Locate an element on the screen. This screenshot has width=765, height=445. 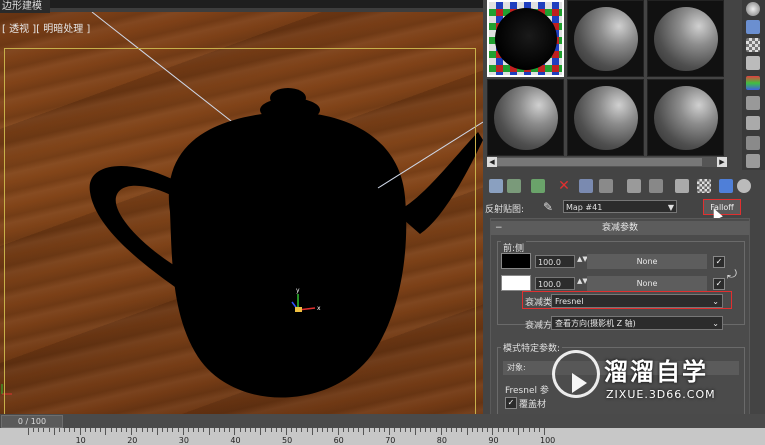
get-material-icon is located at coordinates (496, 186).